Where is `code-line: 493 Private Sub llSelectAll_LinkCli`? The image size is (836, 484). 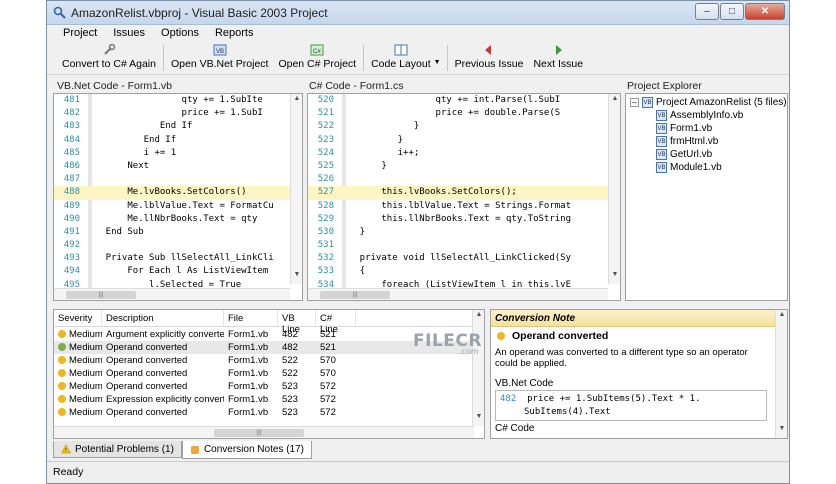 code-line: 493 Private Sub llSelectAll_LinkCli is located at coordinates (178, 258).